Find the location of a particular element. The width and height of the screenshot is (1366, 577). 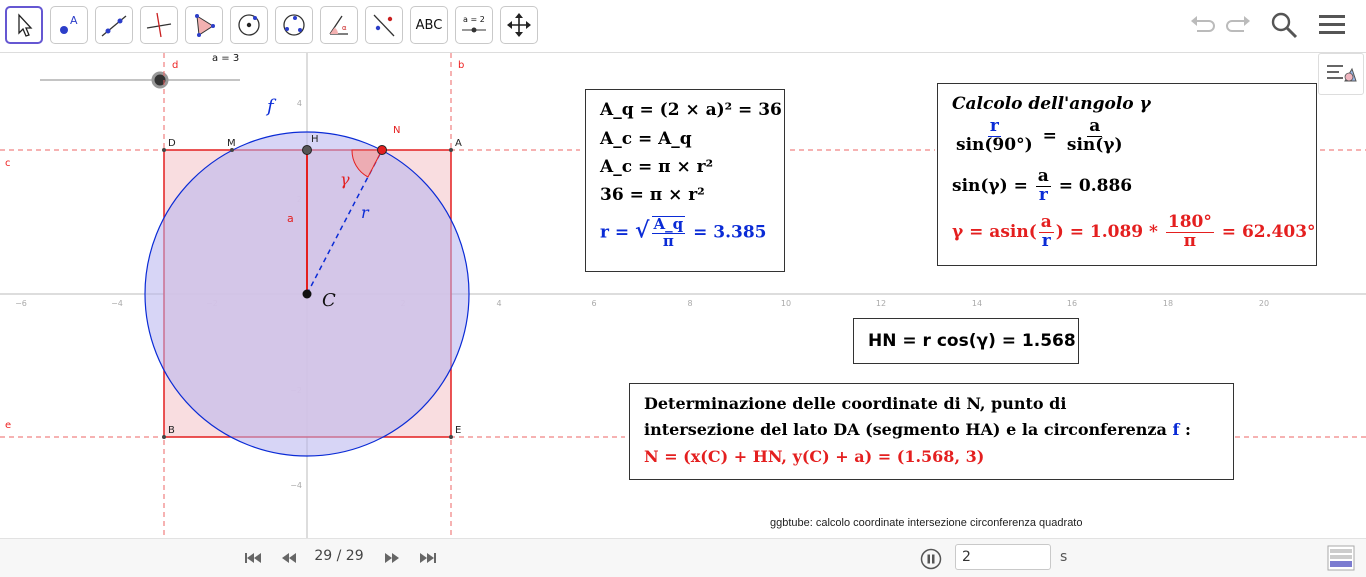

algebra-toggle-button is located at coordinates (1341, 558).